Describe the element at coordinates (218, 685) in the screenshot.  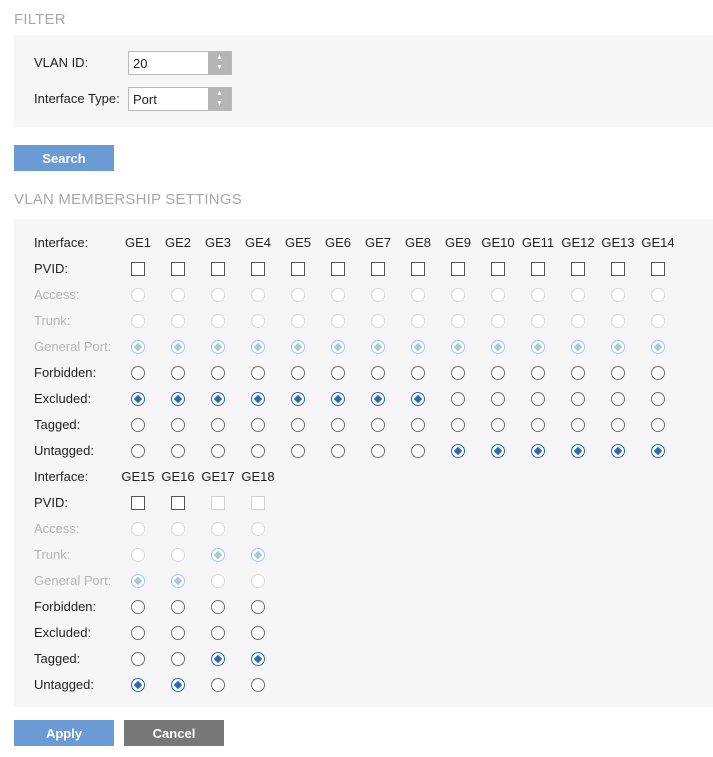
I see `untagged-radio-ge17` at that location.